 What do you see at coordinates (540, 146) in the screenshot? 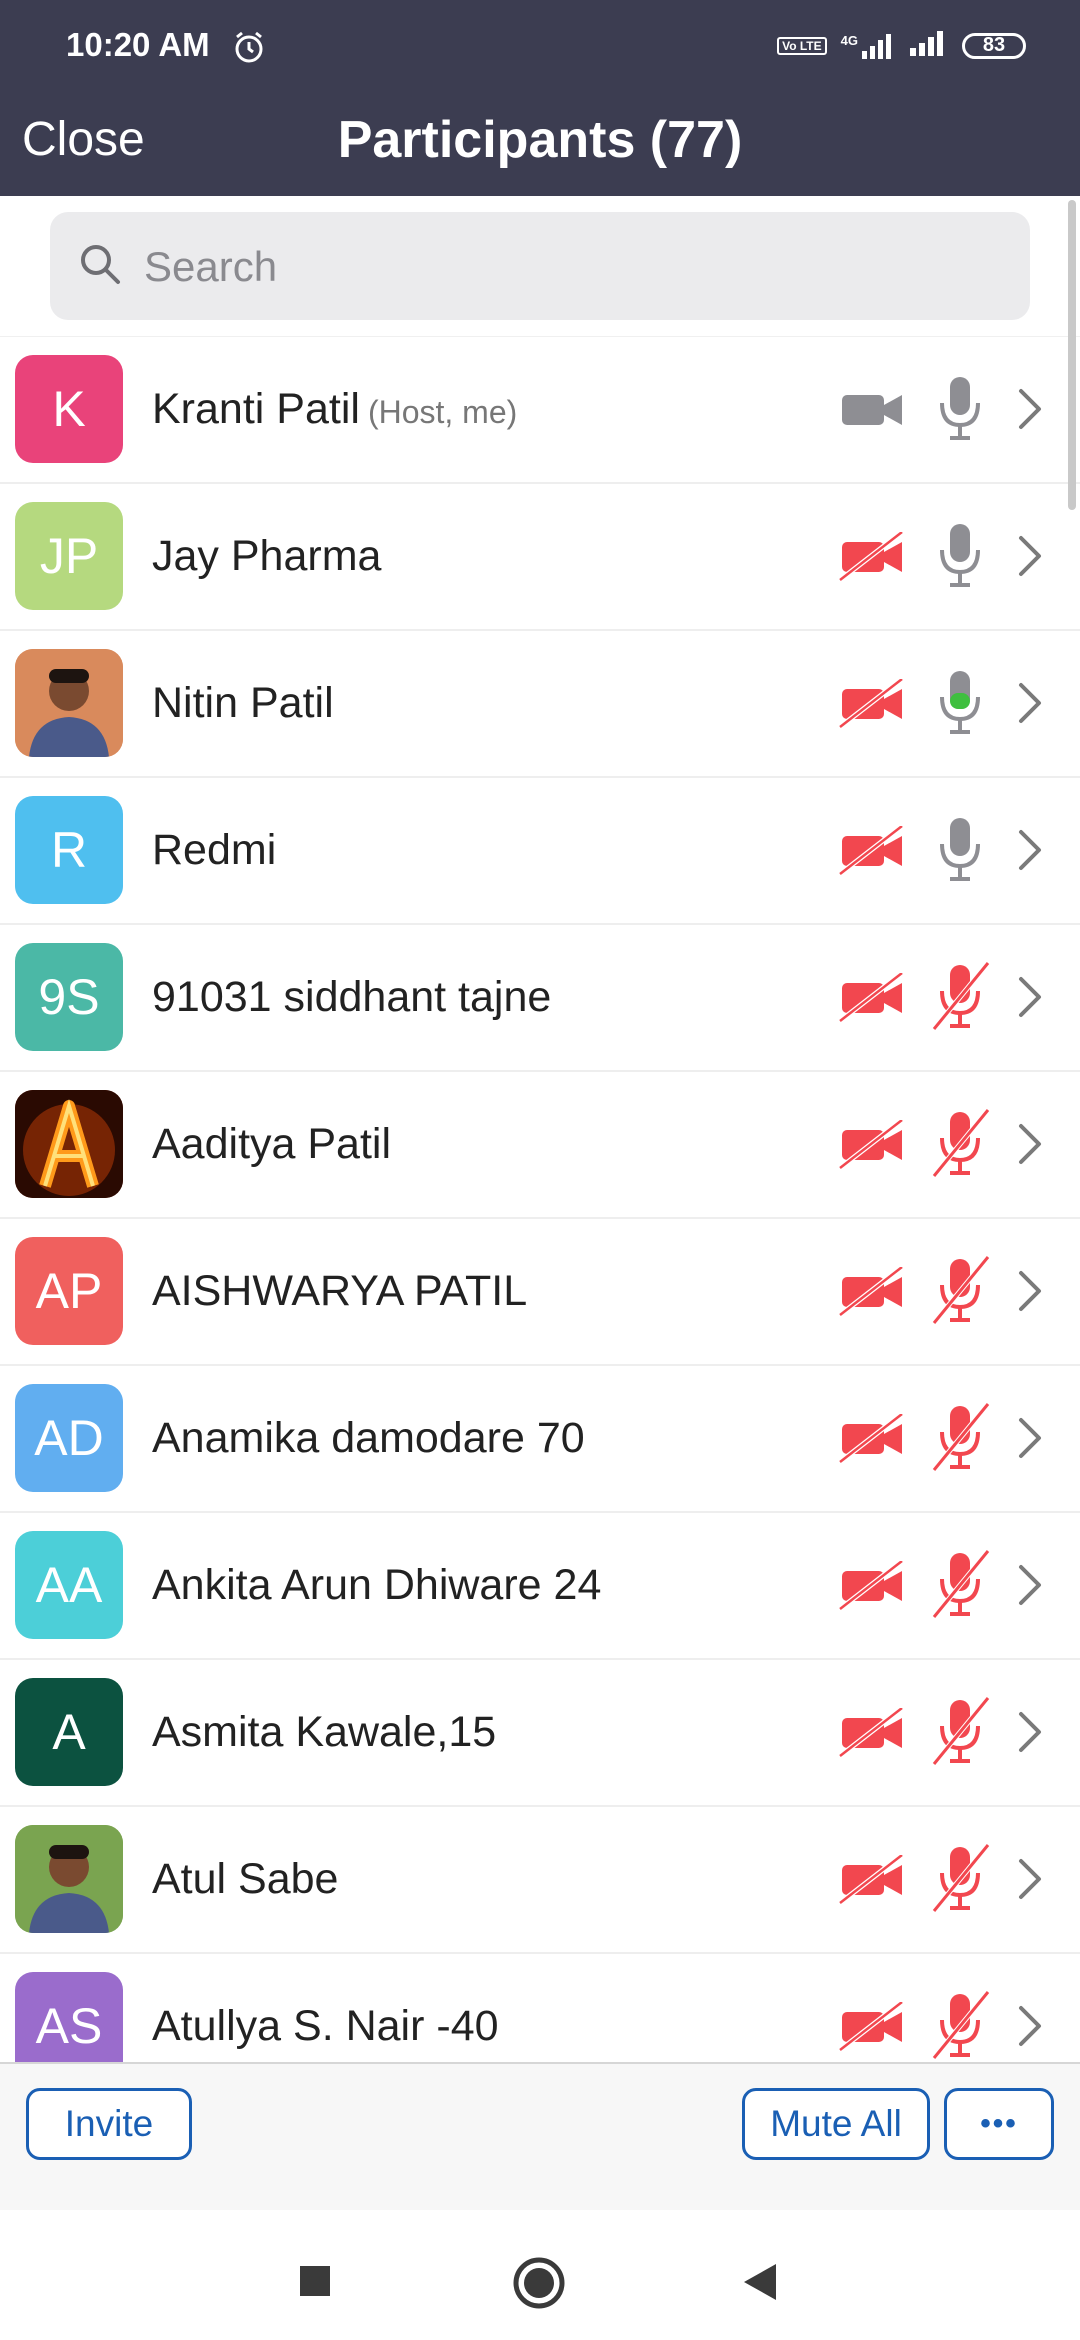
I see `header: Close Participants (77)` at bounding box center [540, 146].